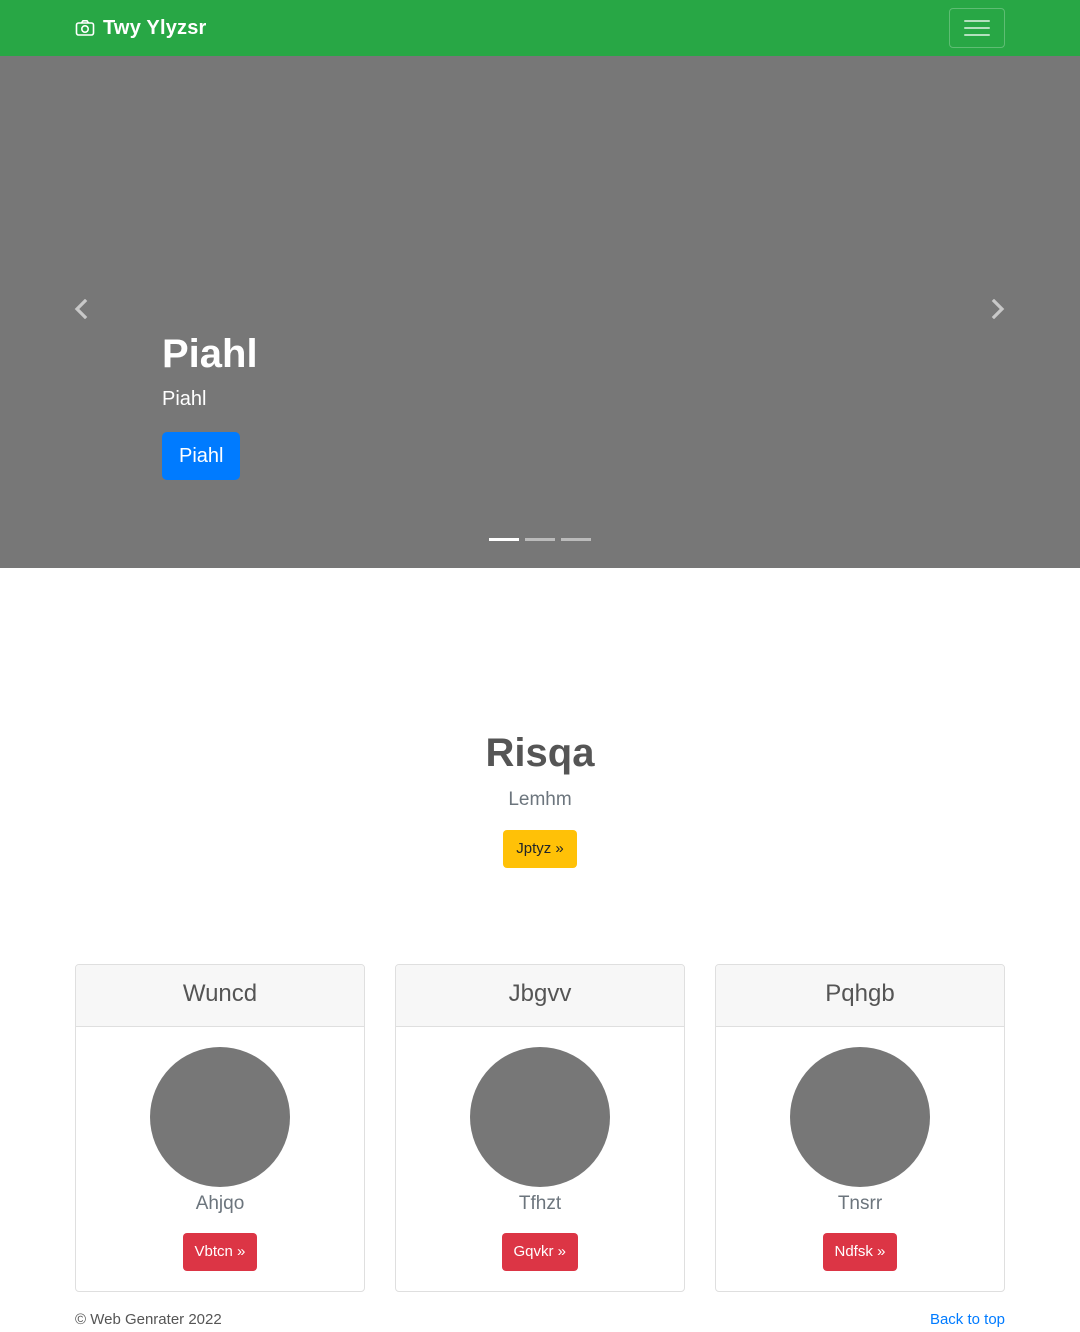  I want to click on card-3: Pqhgb Tnsrr Ndfsk », so click(860, 1128).